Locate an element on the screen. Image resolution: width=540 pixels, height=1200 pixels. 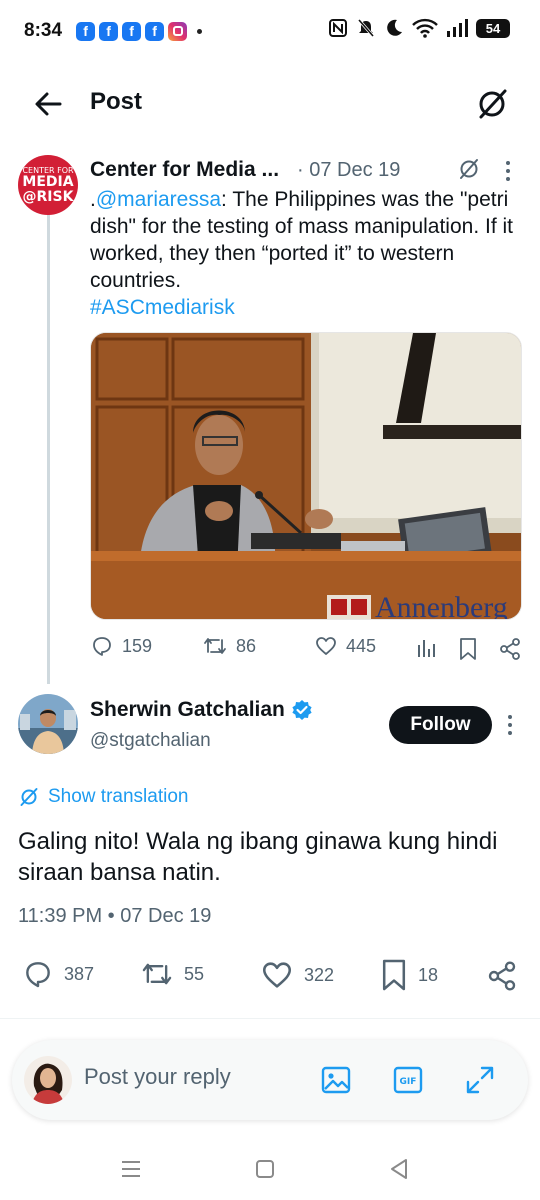
podium-sign-text: Annenberg is located at coordinates (441, 605).